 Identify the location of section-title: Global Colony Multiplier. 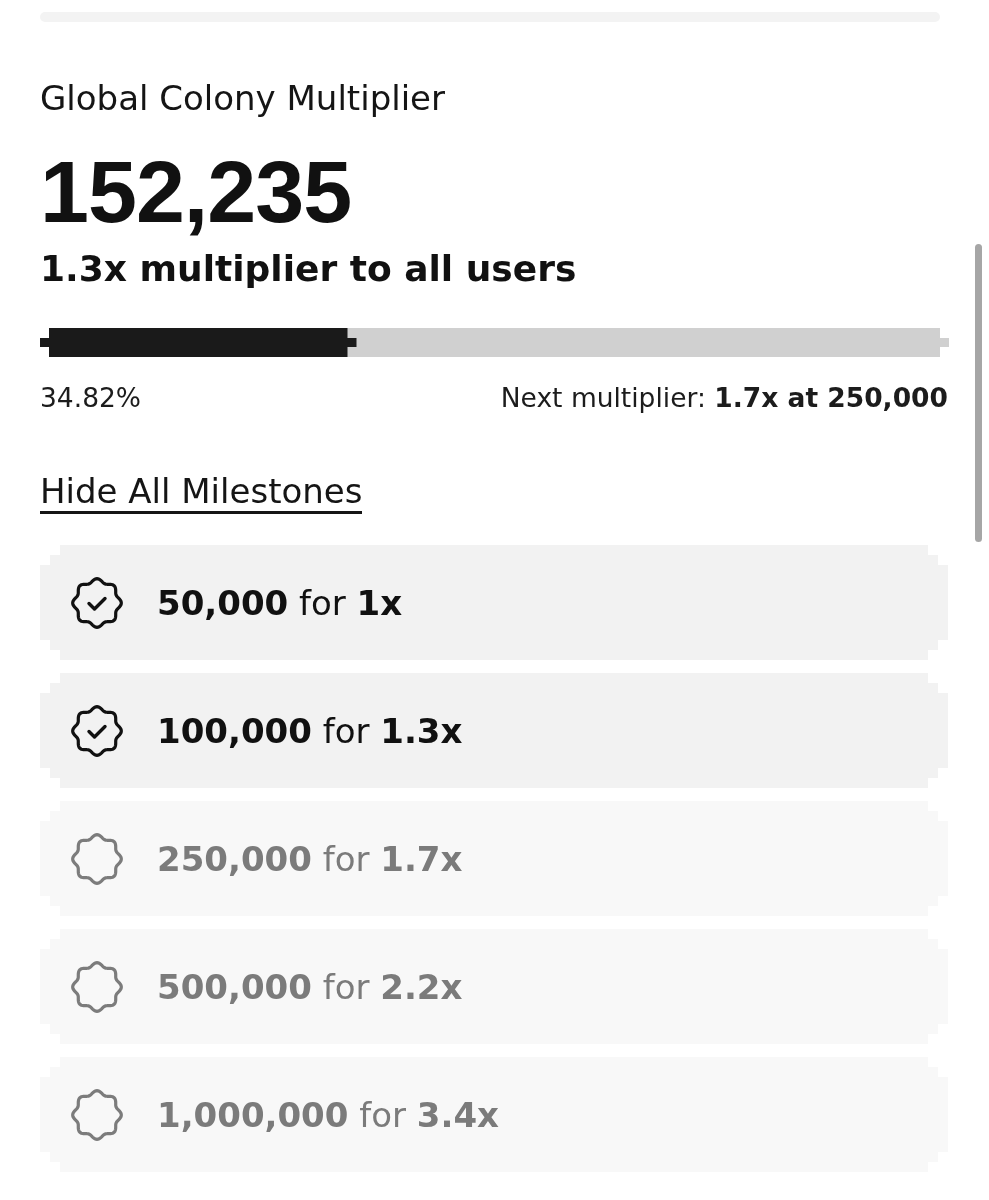
(242, 98).